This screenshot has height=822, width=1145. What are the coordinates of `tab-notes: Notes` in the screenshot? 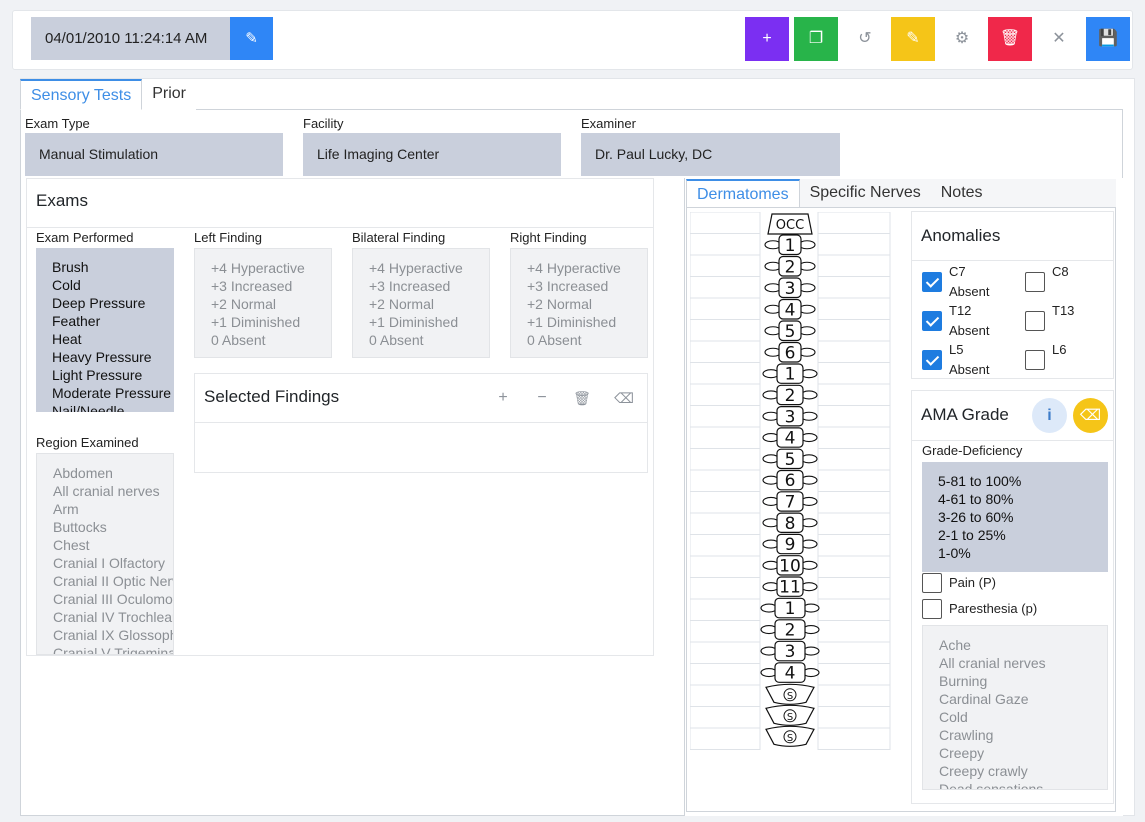 It's located at (962, 194).